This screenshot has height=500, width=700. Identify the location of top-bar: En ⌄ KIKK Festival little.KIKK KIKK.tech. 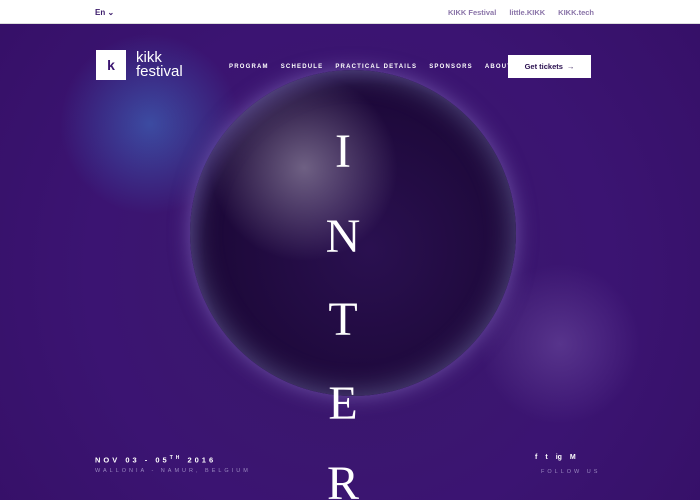
(350, 12).